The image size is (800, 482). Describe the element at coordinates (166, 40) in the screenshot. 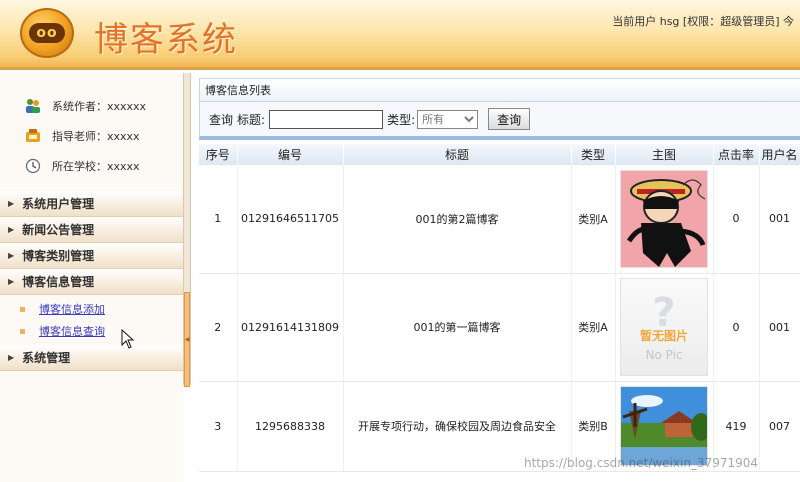

I see `app-title: 博客系统` at that location.